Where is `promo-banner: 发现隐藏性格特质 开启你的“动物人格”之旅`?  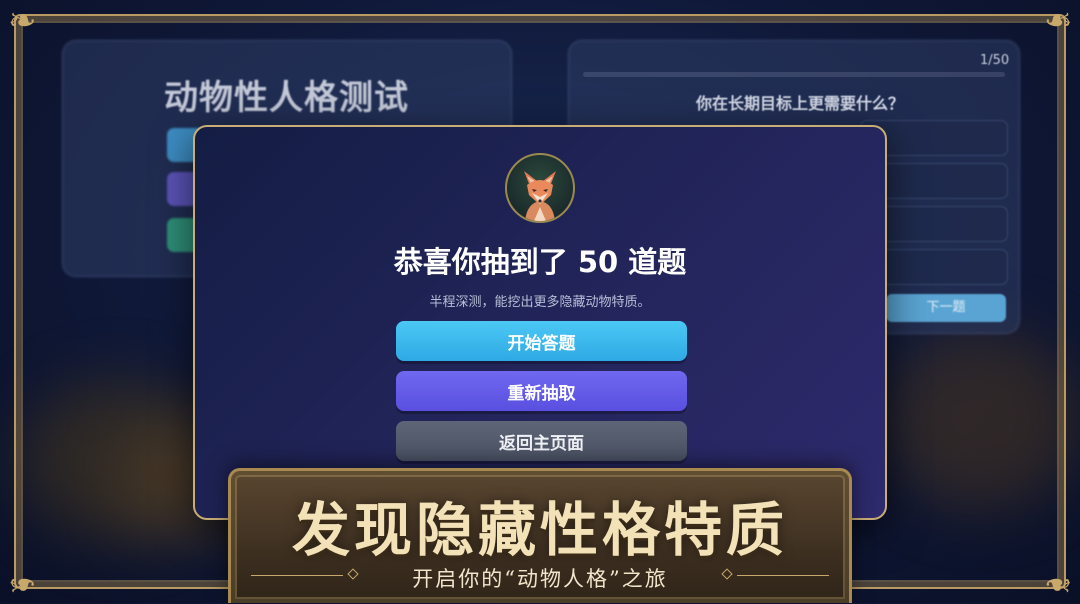
promo-banner: 发现隐藏性格特质 开启你的“动物人格”之旅 is located at coordinates (540, 535).